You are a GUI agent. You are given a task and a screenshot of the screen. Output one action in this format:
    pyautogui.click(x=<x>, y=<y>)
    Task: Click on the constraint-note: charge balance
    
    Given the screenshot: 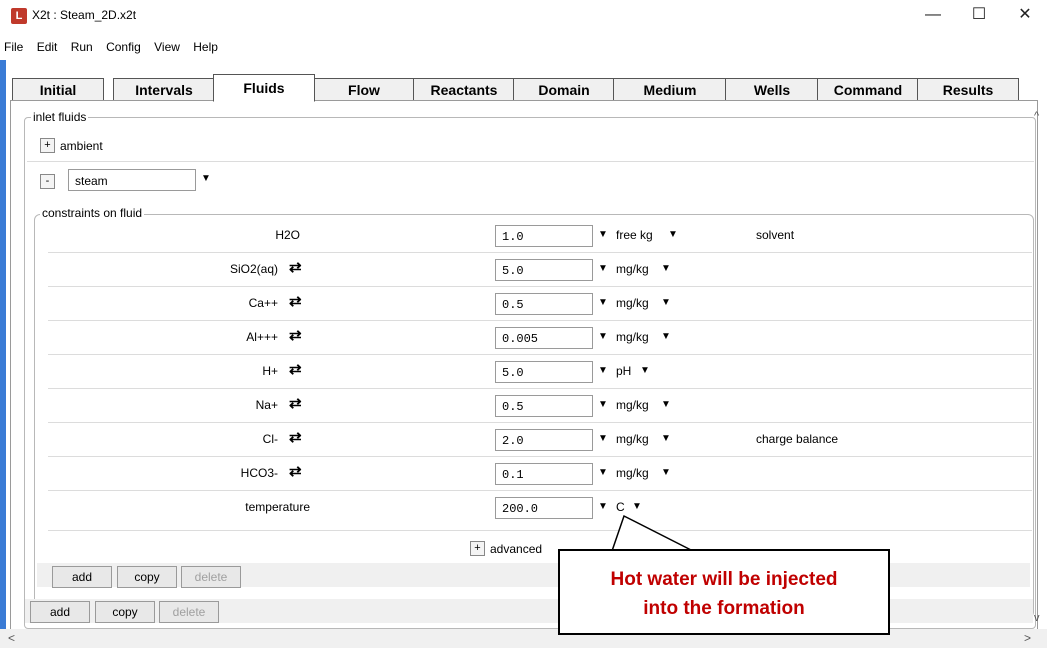 What is the action you would take?
    pyautogui.click(x=797, y=439)
    